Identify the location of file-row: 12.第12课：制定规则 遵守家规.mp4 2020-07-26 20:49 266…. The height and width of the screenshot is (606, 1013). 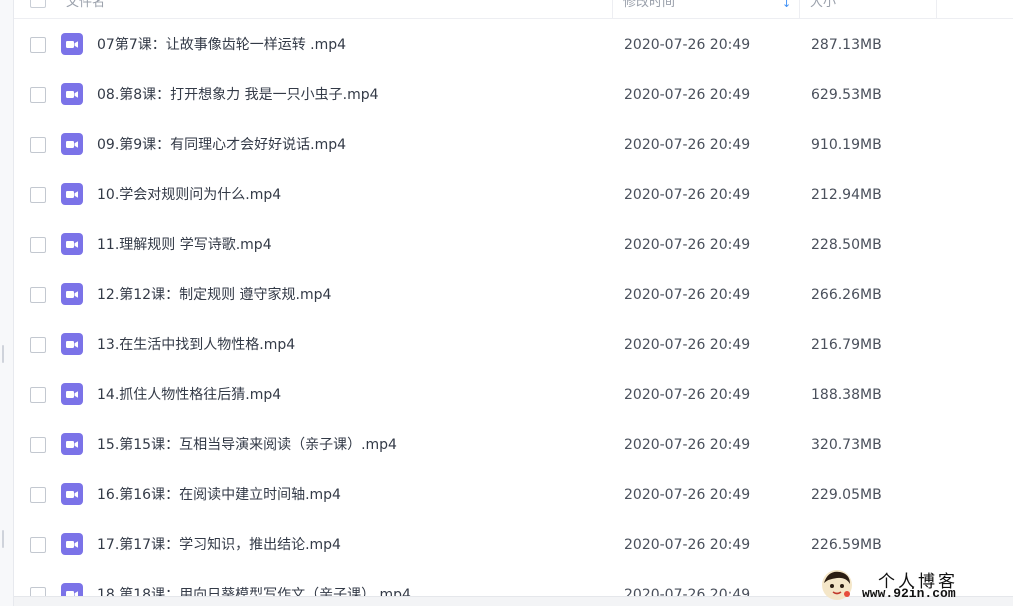
(513, 295).